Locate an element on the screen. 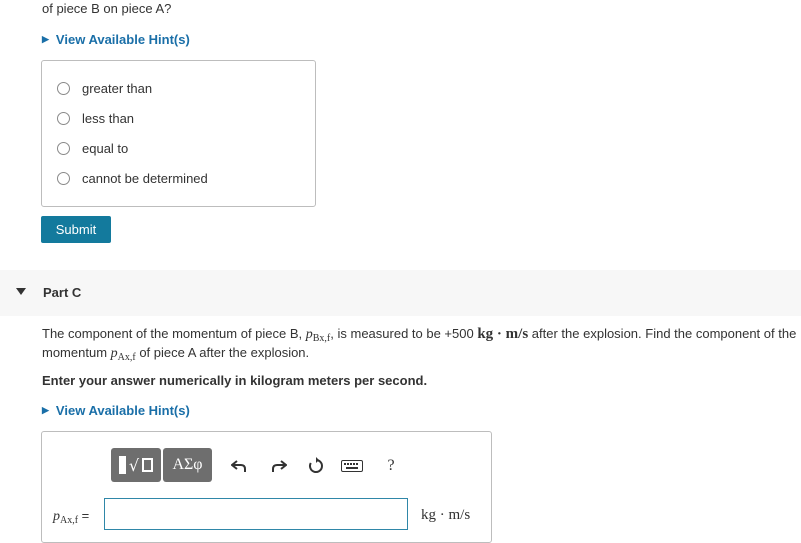  q1-text-mid: , is measured to be +500 is located at coordinates (404, 333).